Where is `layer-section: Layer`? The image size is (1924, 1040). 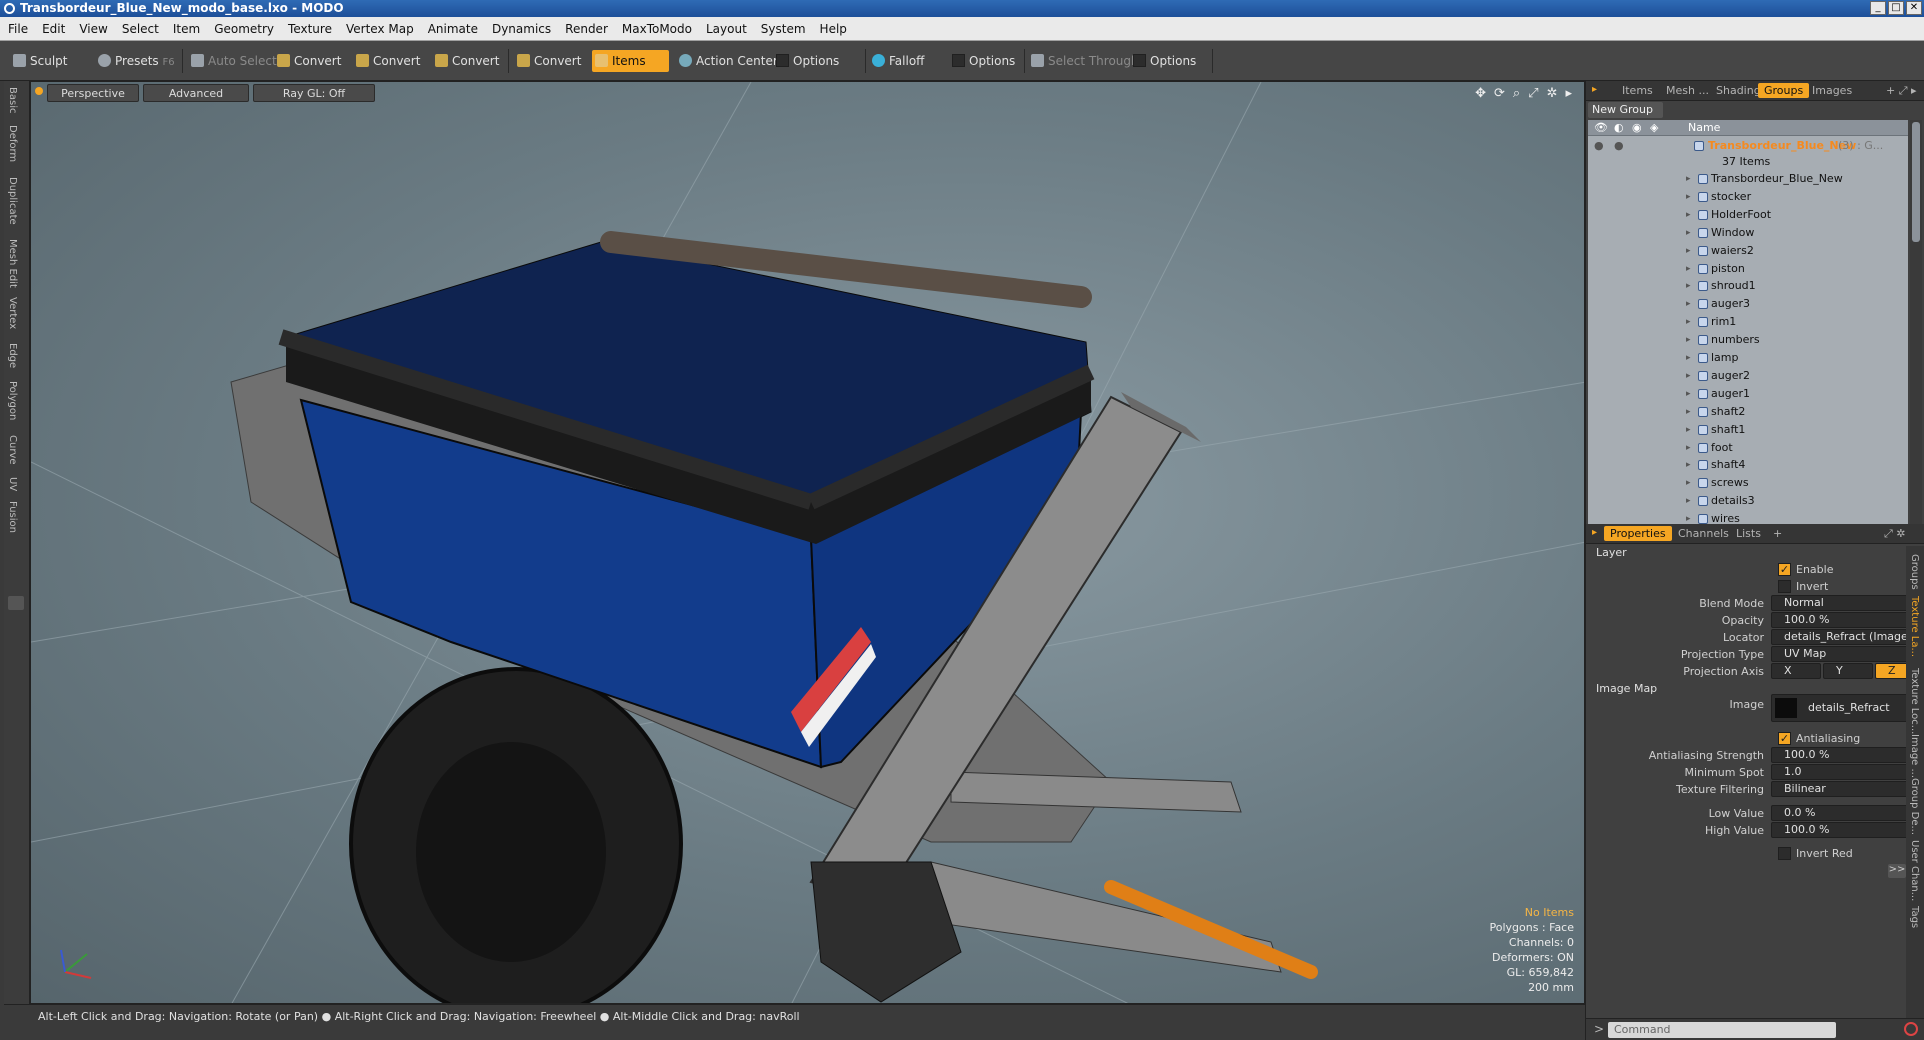
layer-section: Layer is located at coordinates (1611, 552).